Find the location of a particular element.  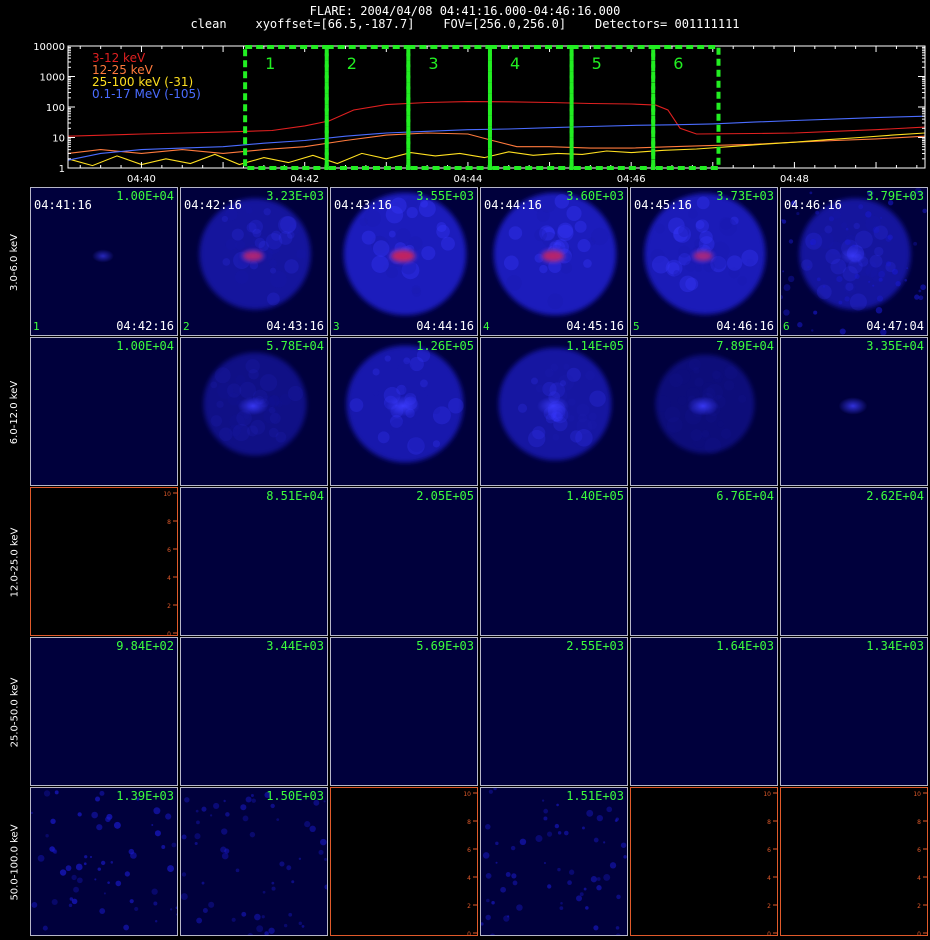

image-cell-r2-c4: 1.14E+05 is located at coordinates (554, 411).